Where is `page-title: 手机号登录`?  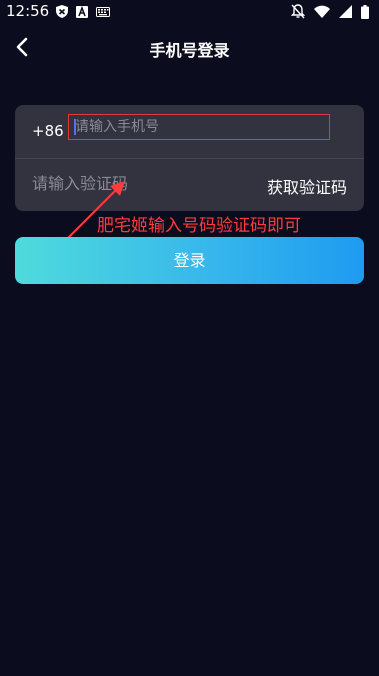
page-title: 手机号登录 is located at coordinates (189, 50).